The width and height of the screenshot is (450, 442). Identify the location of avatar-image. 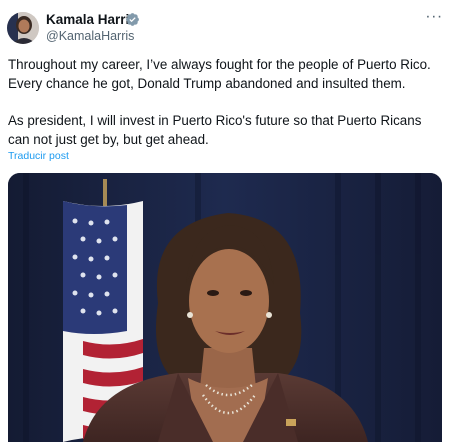
(23, 28).